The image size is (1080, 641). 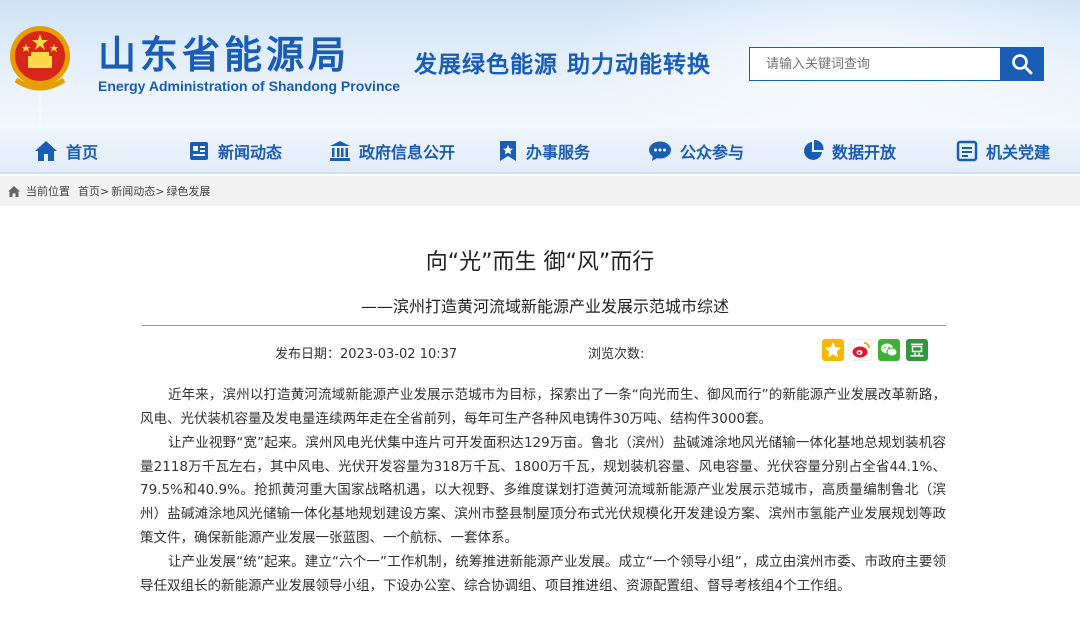 I want to click on nav-item-party-building: 机关党建, so click(x=1003, y=151).